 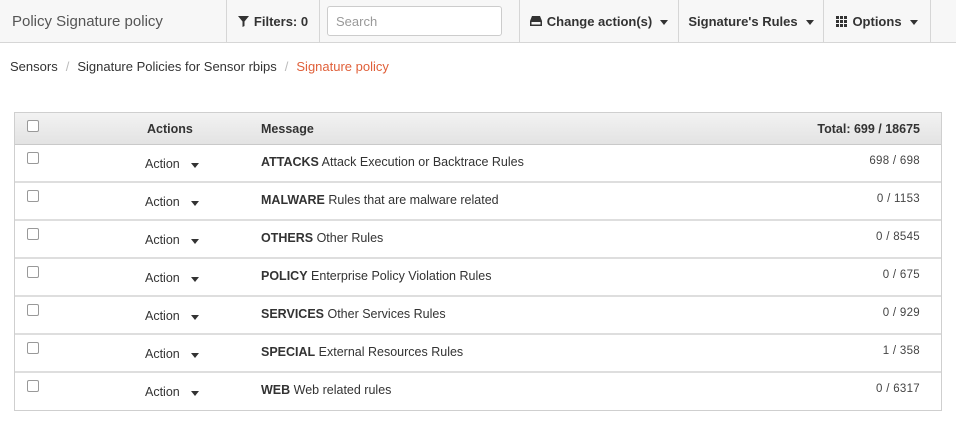 I want to click on filter-icon, so click(x=243, y=21).